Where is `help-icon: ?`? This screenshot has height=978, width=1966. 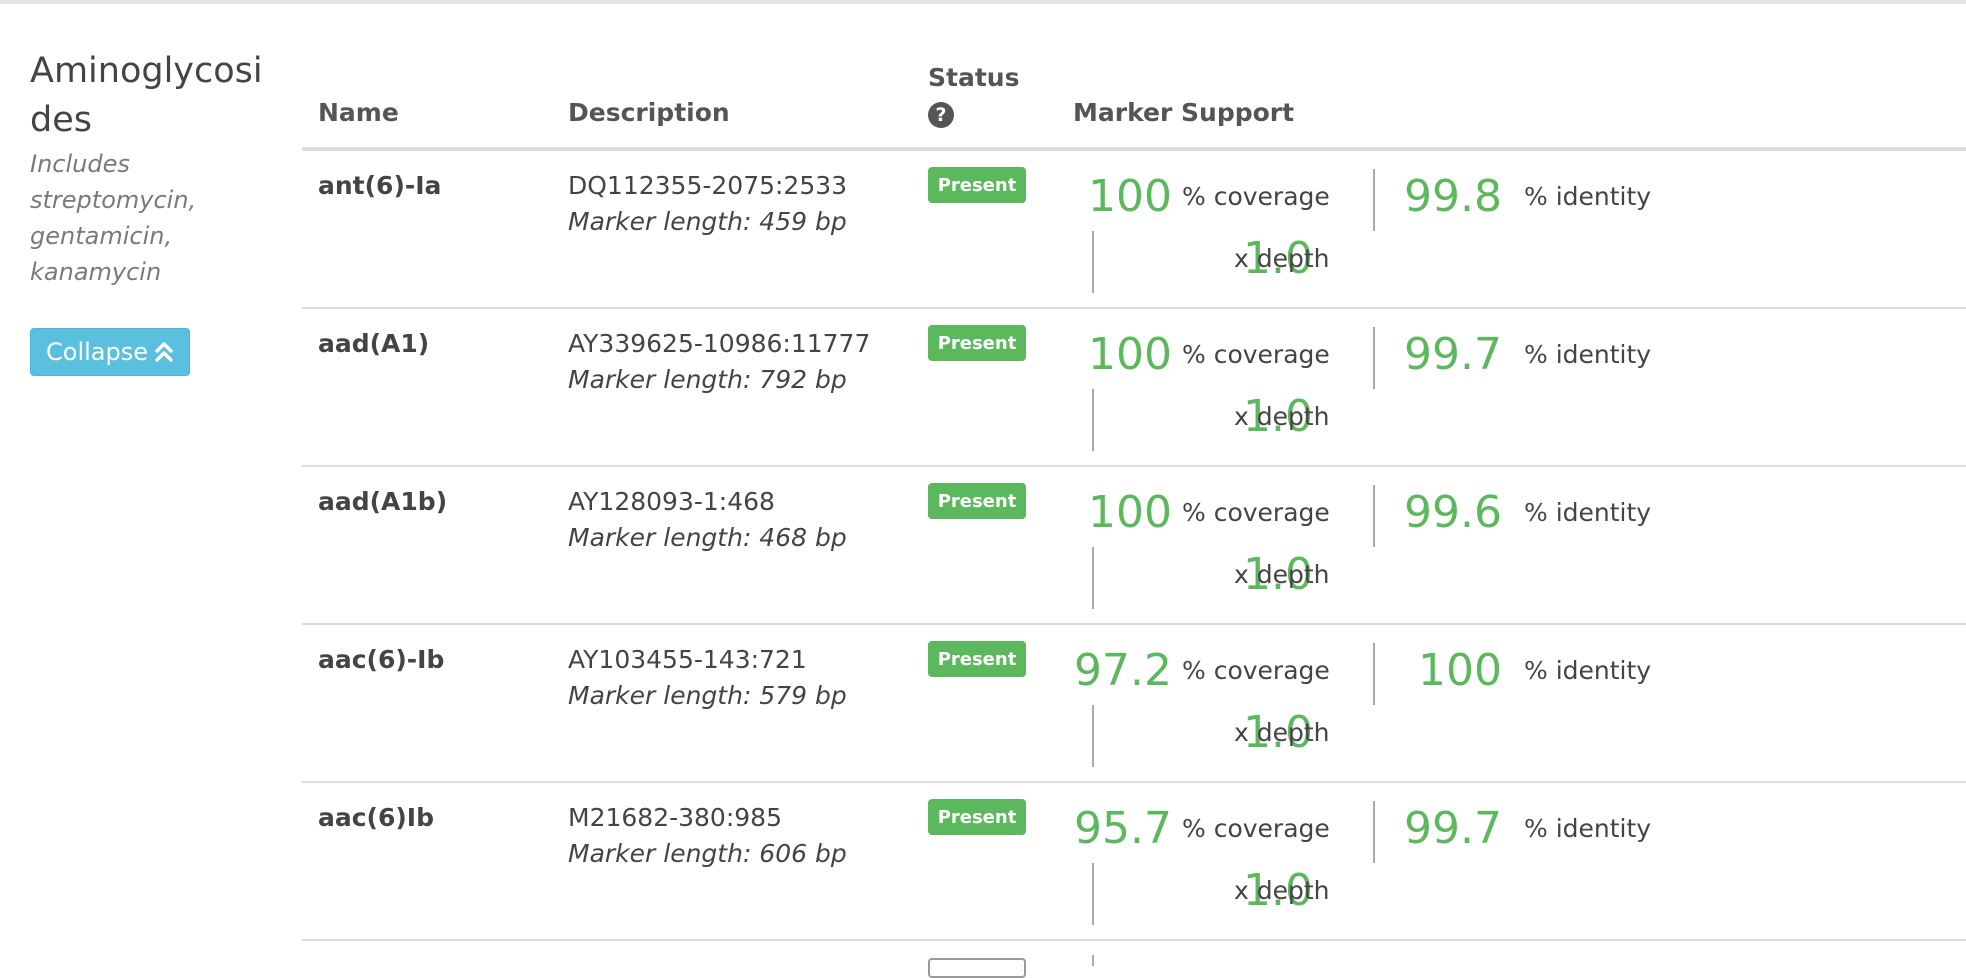
help-icon: ? is located at coordinates (941, 115).